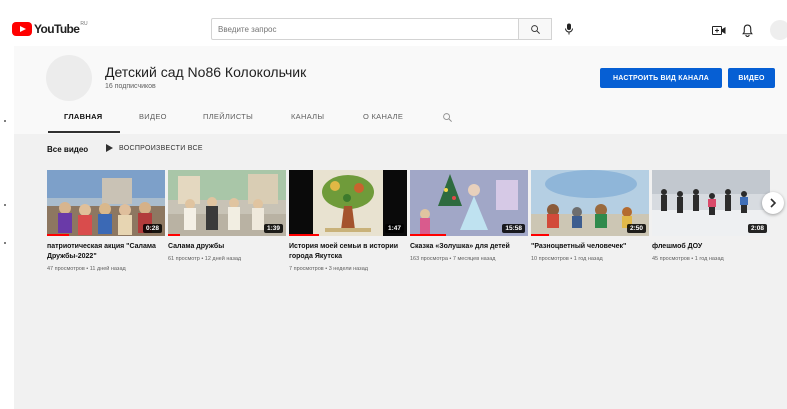 This screenshot has height=409, width=787. What do you see at coordinates (67, 149) in the screenshot?
I see `section-title: Все видео` at bounding box center [67, 149].